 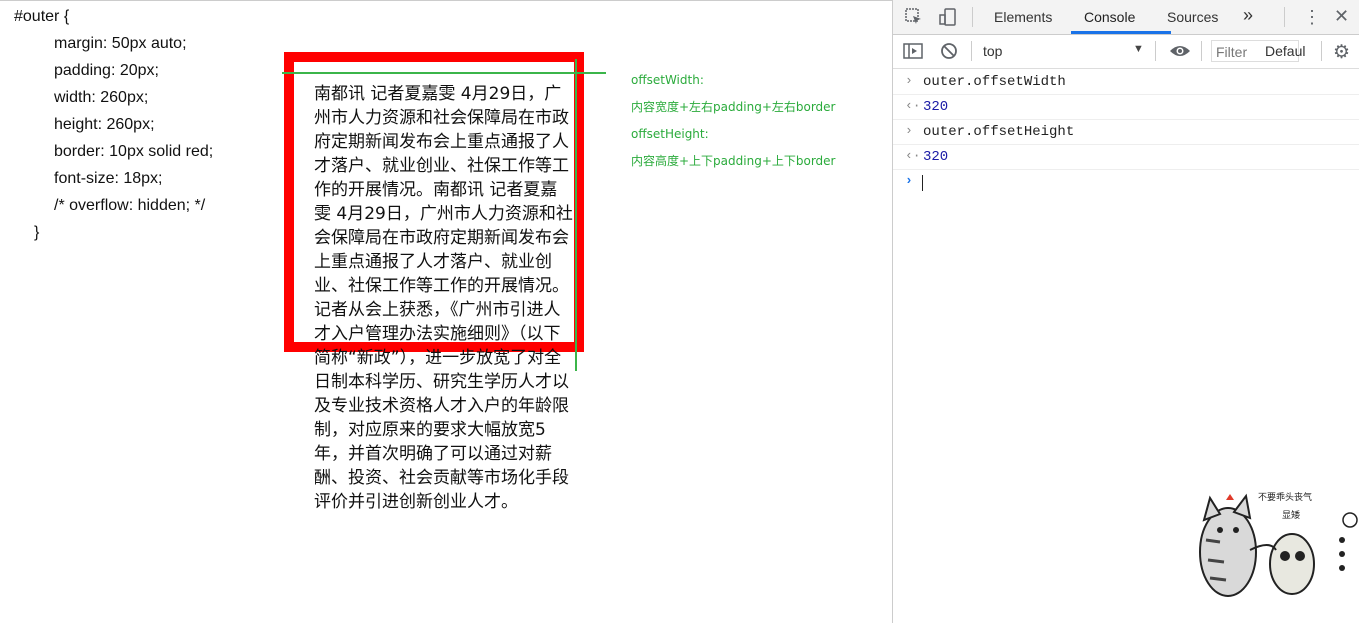 I want to click on console-input-text: outer.offsetHeight, so click(x=999, y=132).